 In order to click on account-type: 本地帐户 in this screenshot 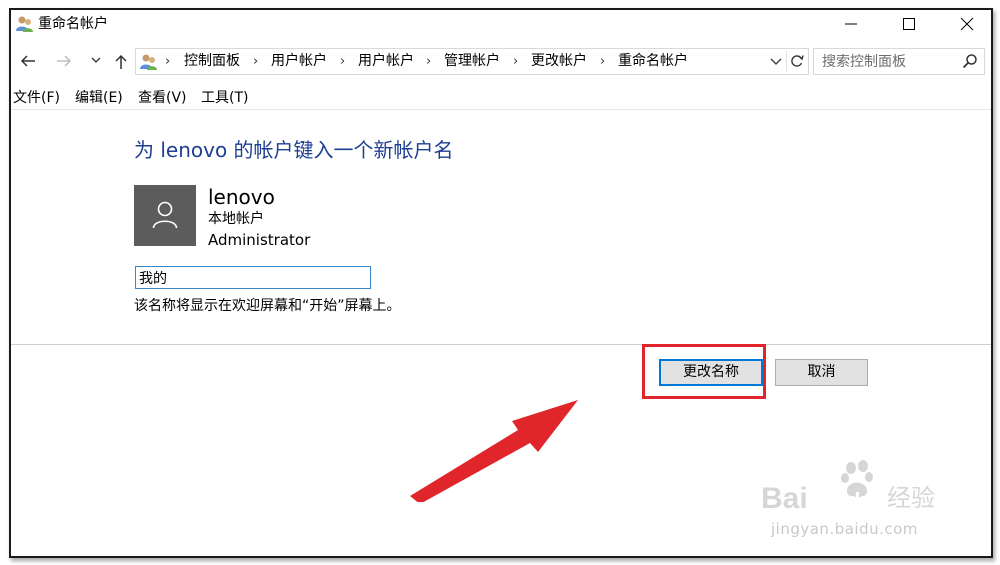, I will do `click(236, 219)`.